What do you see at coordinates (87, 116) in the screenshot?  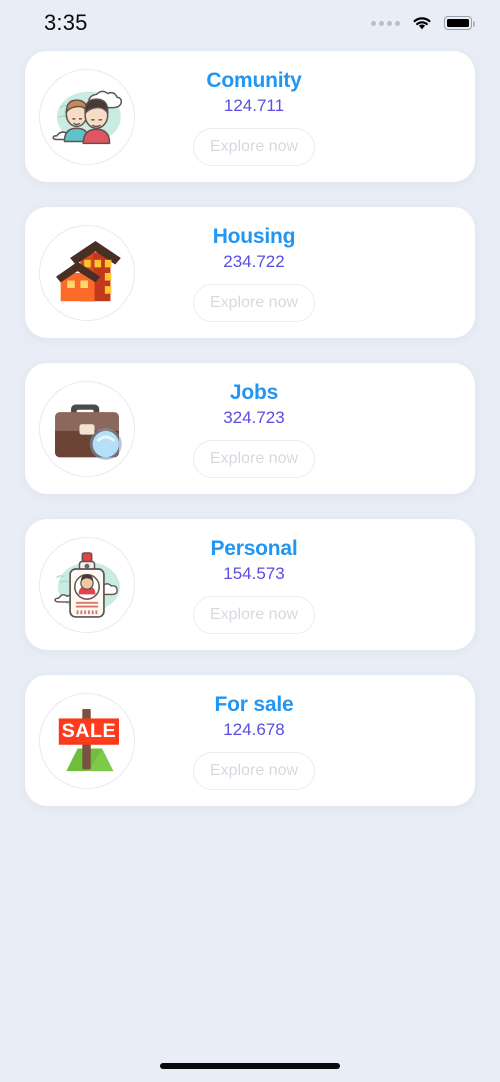 I see `community-people-icon` at bounding box center [87, 116].